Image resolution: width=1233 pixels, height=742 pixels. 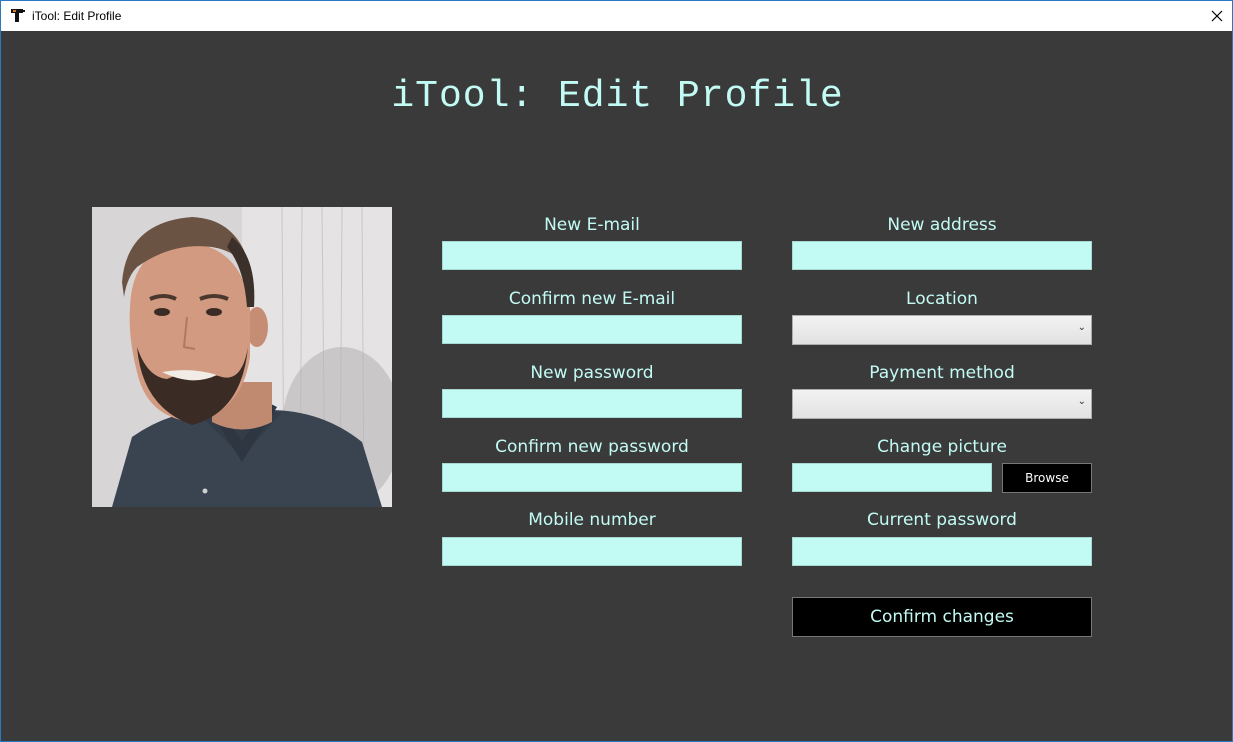 I want to click on close-button, so click(x=1217, y=16).